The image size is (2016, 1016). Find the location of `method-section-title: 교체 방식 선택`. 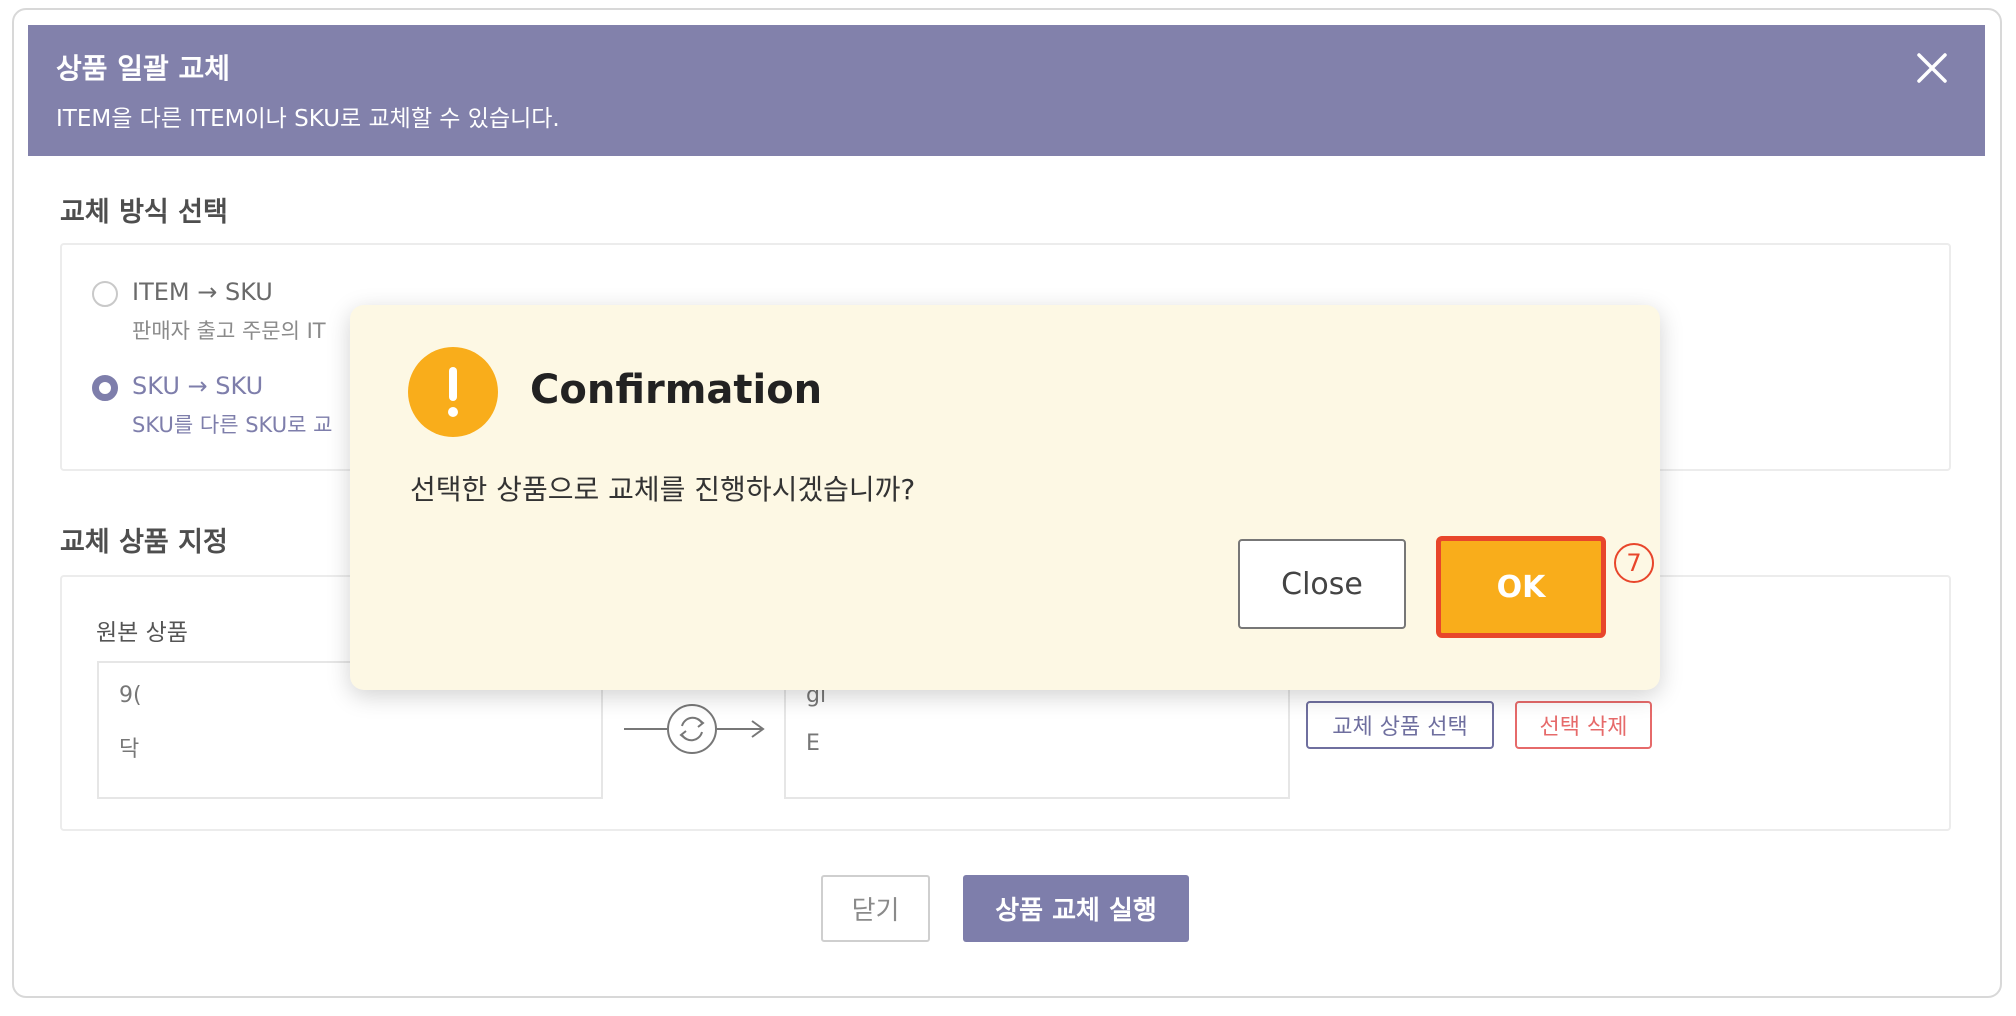

method-section-title: 교체 방식 선택 is located at coordinates (144, 212).